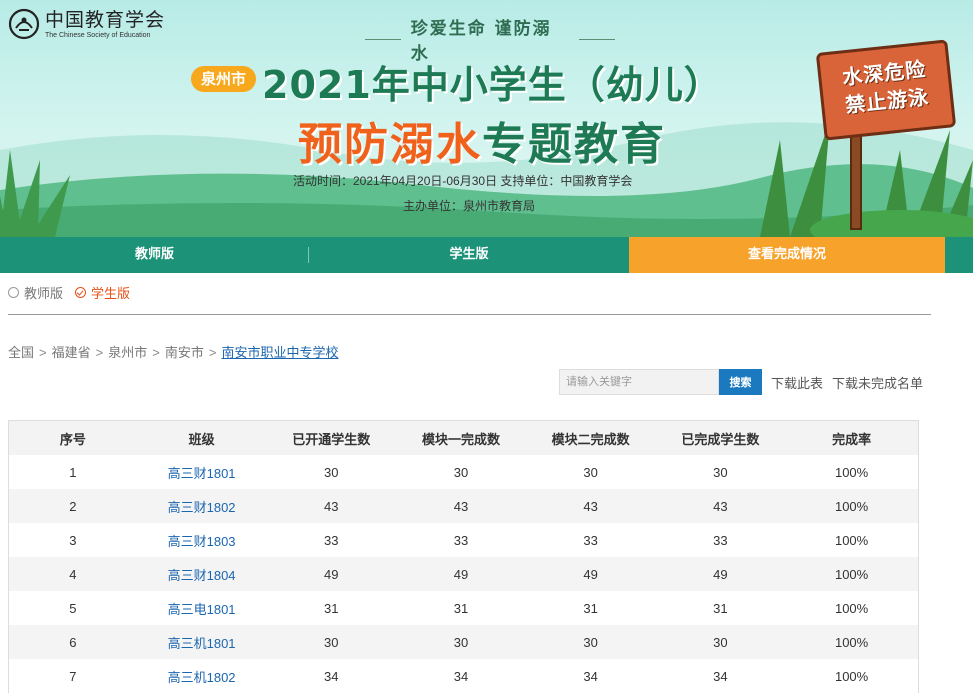 Image resolution: width=973 pixels, height=700 pixels. Describe the element at coordinates (469, 206) in the screenshot. I see `host-unit-info: 主办单位：泉州市教育局` at that location.